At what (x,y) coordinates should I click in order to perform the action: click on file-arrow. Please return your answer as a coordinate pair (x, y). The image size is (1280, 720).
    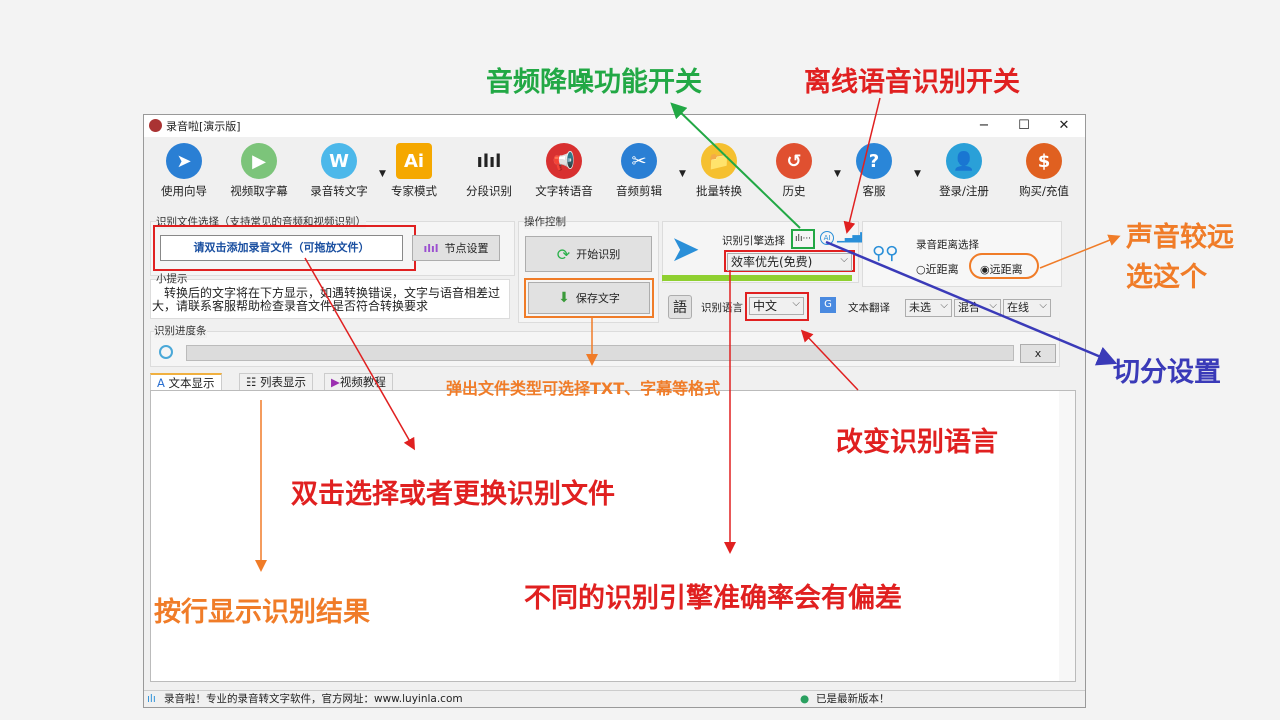
    Looking at the image, I should click on (359, 354).